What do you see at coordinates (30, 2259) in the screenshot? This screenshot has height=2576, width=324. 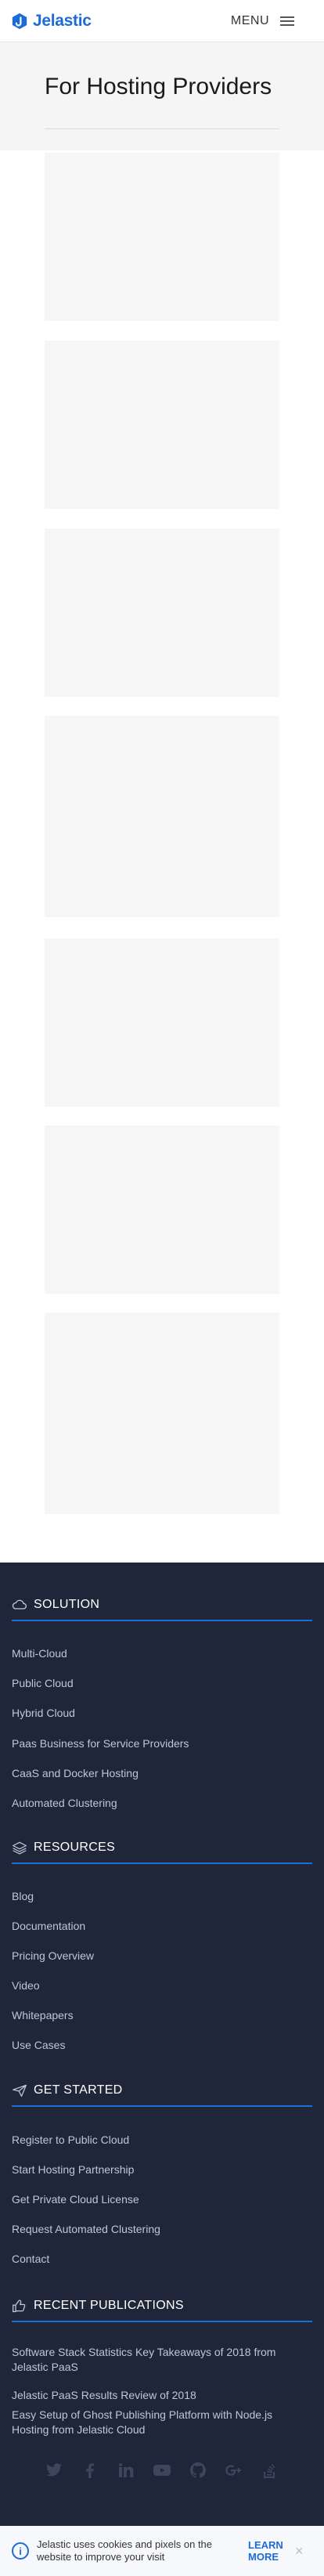 I see `footer-link-contact: Contact` at bounding box center [30, 2259].